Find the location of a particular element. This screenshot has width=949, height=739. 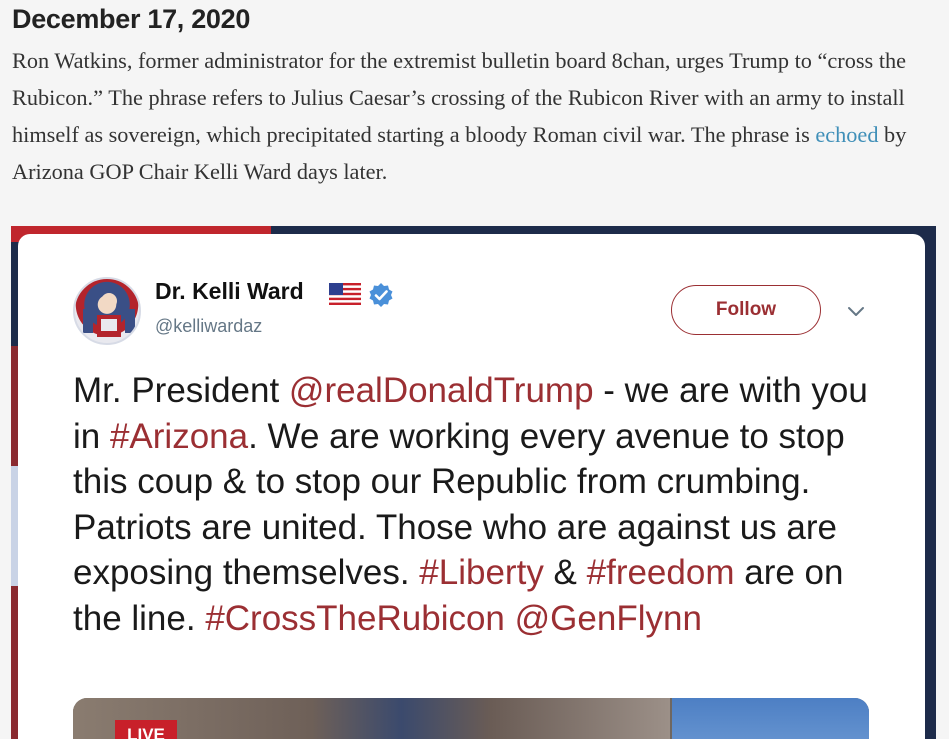

hashtag-crosstherubicon: #CrossTheRubicon is located at coordinates (355, 618).